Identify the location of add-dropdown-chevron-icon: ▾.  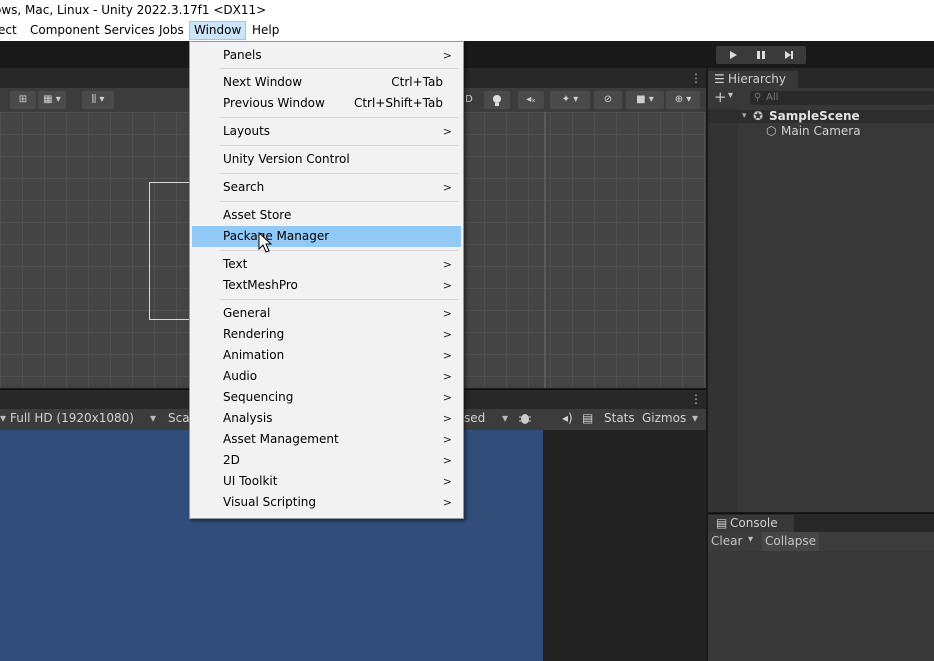
(730, 95).